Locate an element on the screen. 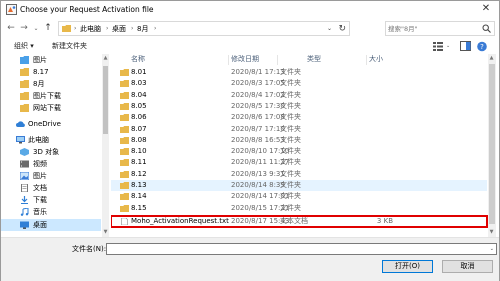 Image resolution: width=500 pixels, height=281 pixels. app-icon is located at coordinates (11, 9).